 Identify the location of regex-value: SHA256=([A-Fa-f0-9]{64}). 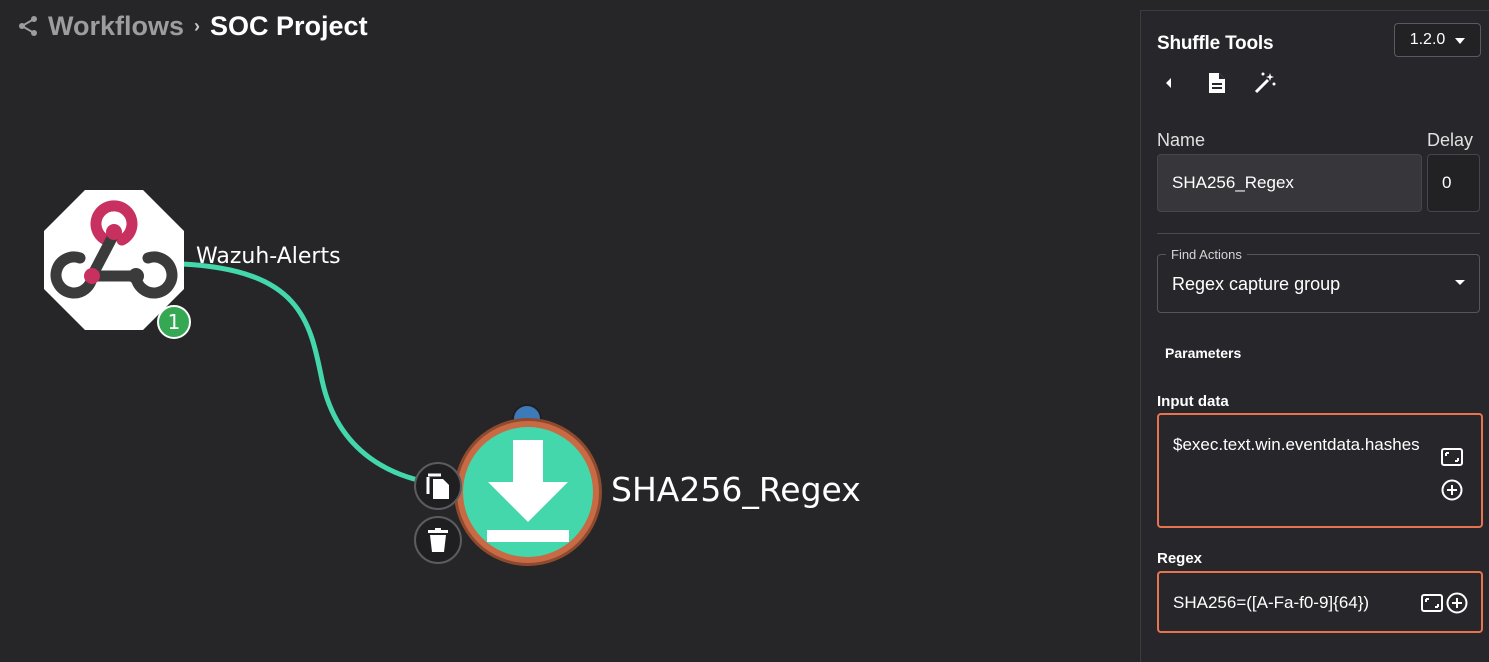
(1293, 602).